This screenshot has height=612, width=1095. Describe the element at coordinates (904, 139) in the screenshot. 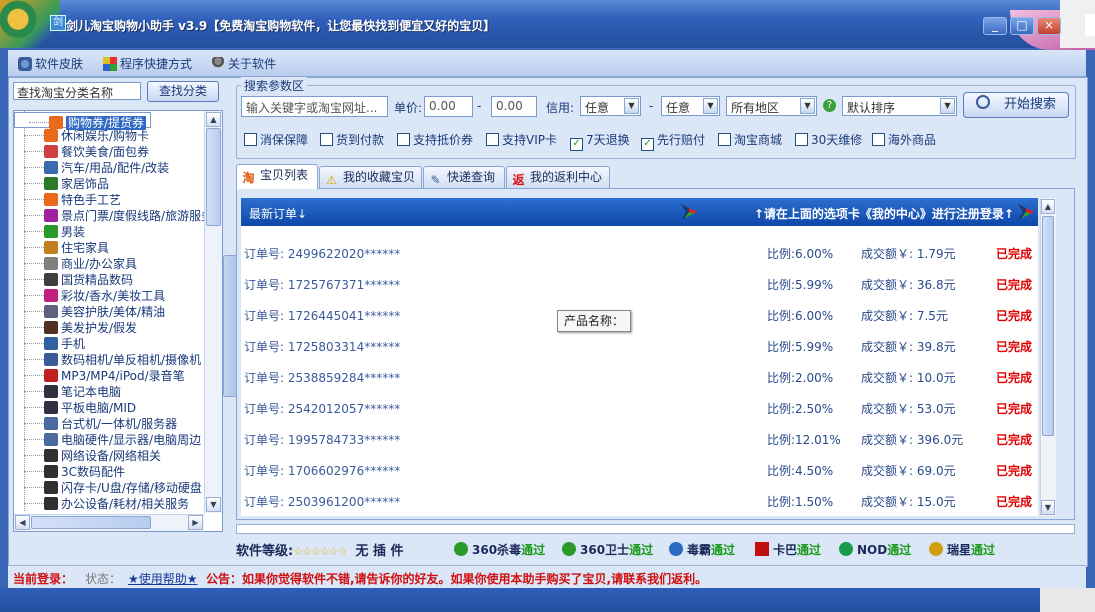

I see `checkbox-overseas: 海外商品` at that location.